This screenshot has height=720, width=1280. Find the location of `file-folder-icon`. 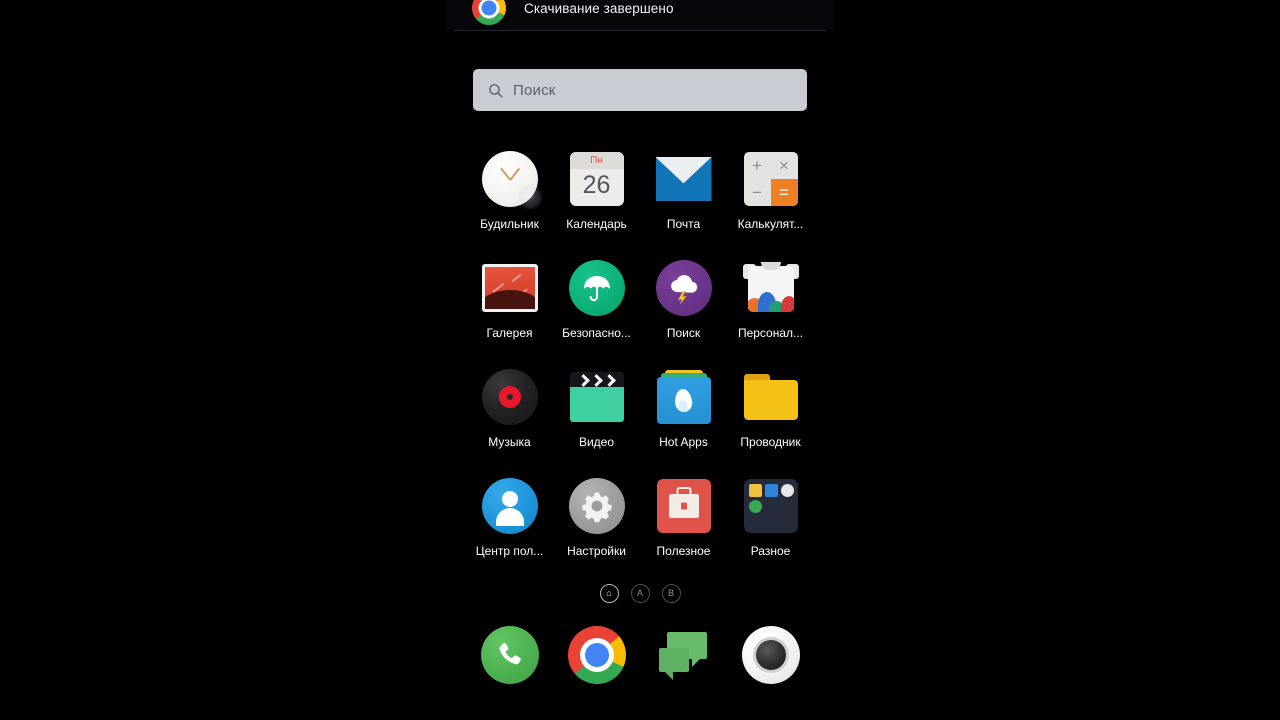

file-folder-icon is located at coordinates (771, 397).